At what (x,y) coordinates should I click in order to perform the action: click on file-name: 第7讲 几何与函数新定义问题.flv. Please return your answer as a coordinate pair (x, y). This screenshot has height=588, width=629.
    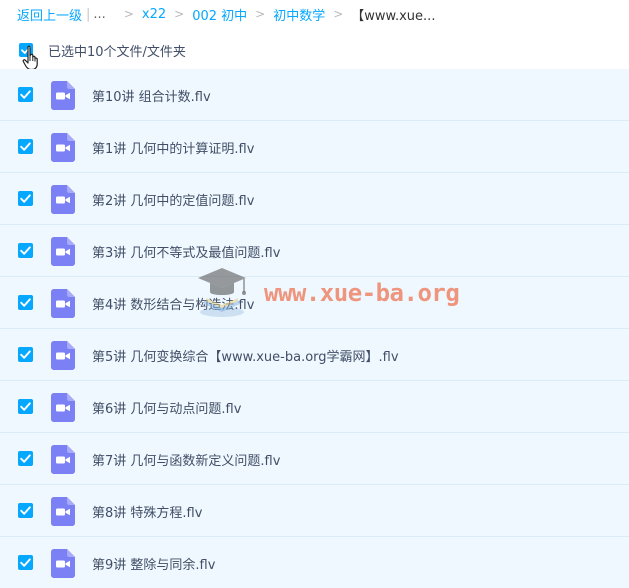
    Looking at the image, I should click on (186, 459).